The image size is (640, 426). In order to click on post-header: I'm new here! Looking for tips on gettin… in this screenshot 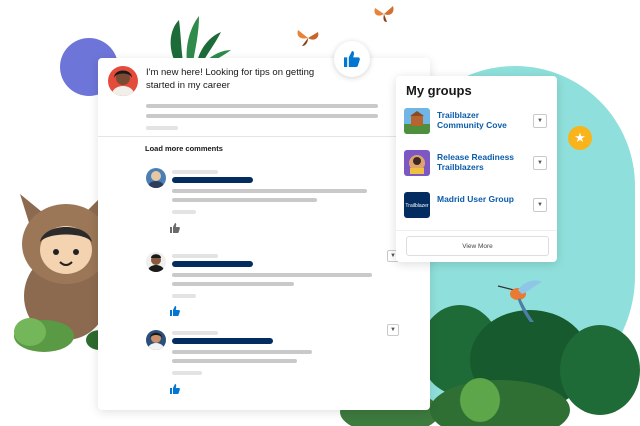, I will do `click(219, 81)`.